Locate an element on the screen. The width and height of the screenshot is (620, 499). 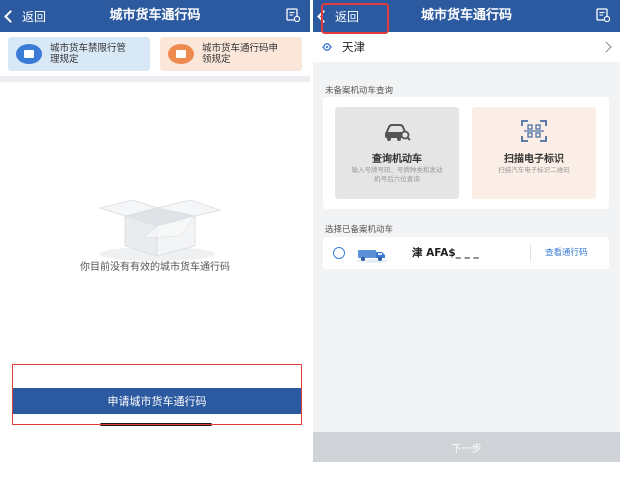
quick-links: 城市货车禁限行管理规定 城市货车通行码申领规定 is located at coordinates (155, 54).